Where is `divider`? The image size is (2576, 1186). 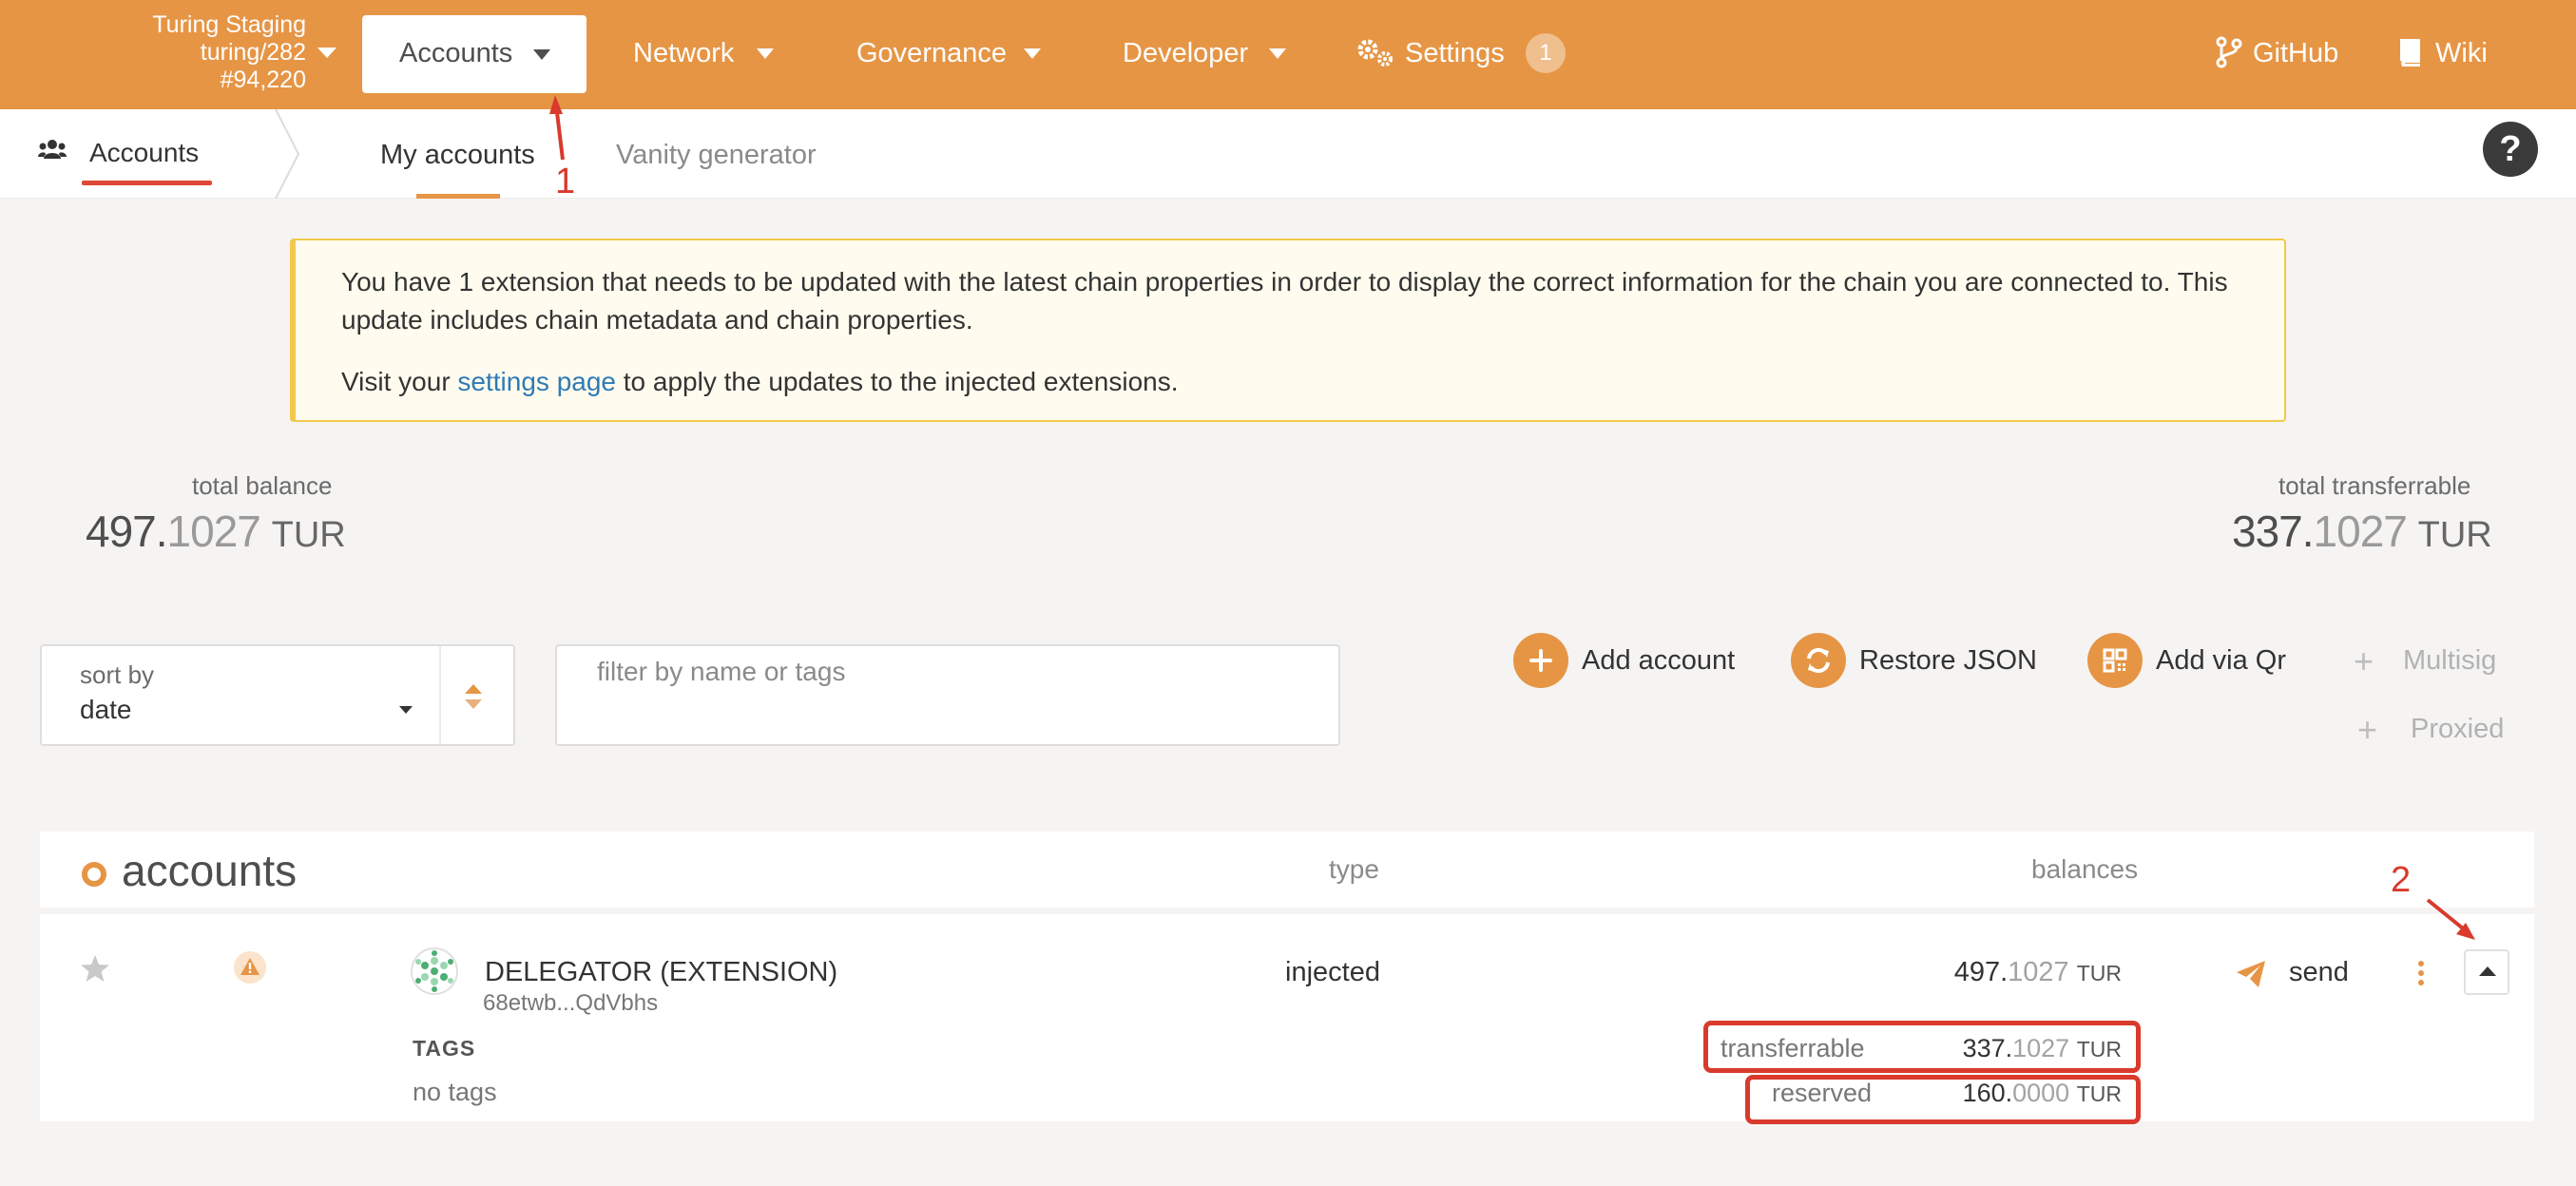
divider is located at coordinates (440, 695).